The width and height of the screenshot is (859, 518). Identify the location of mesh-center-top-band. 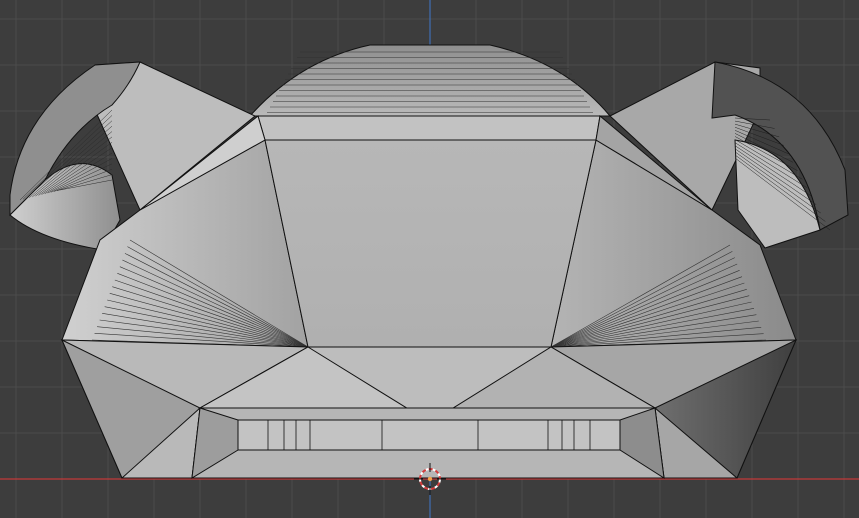
(429, 128).